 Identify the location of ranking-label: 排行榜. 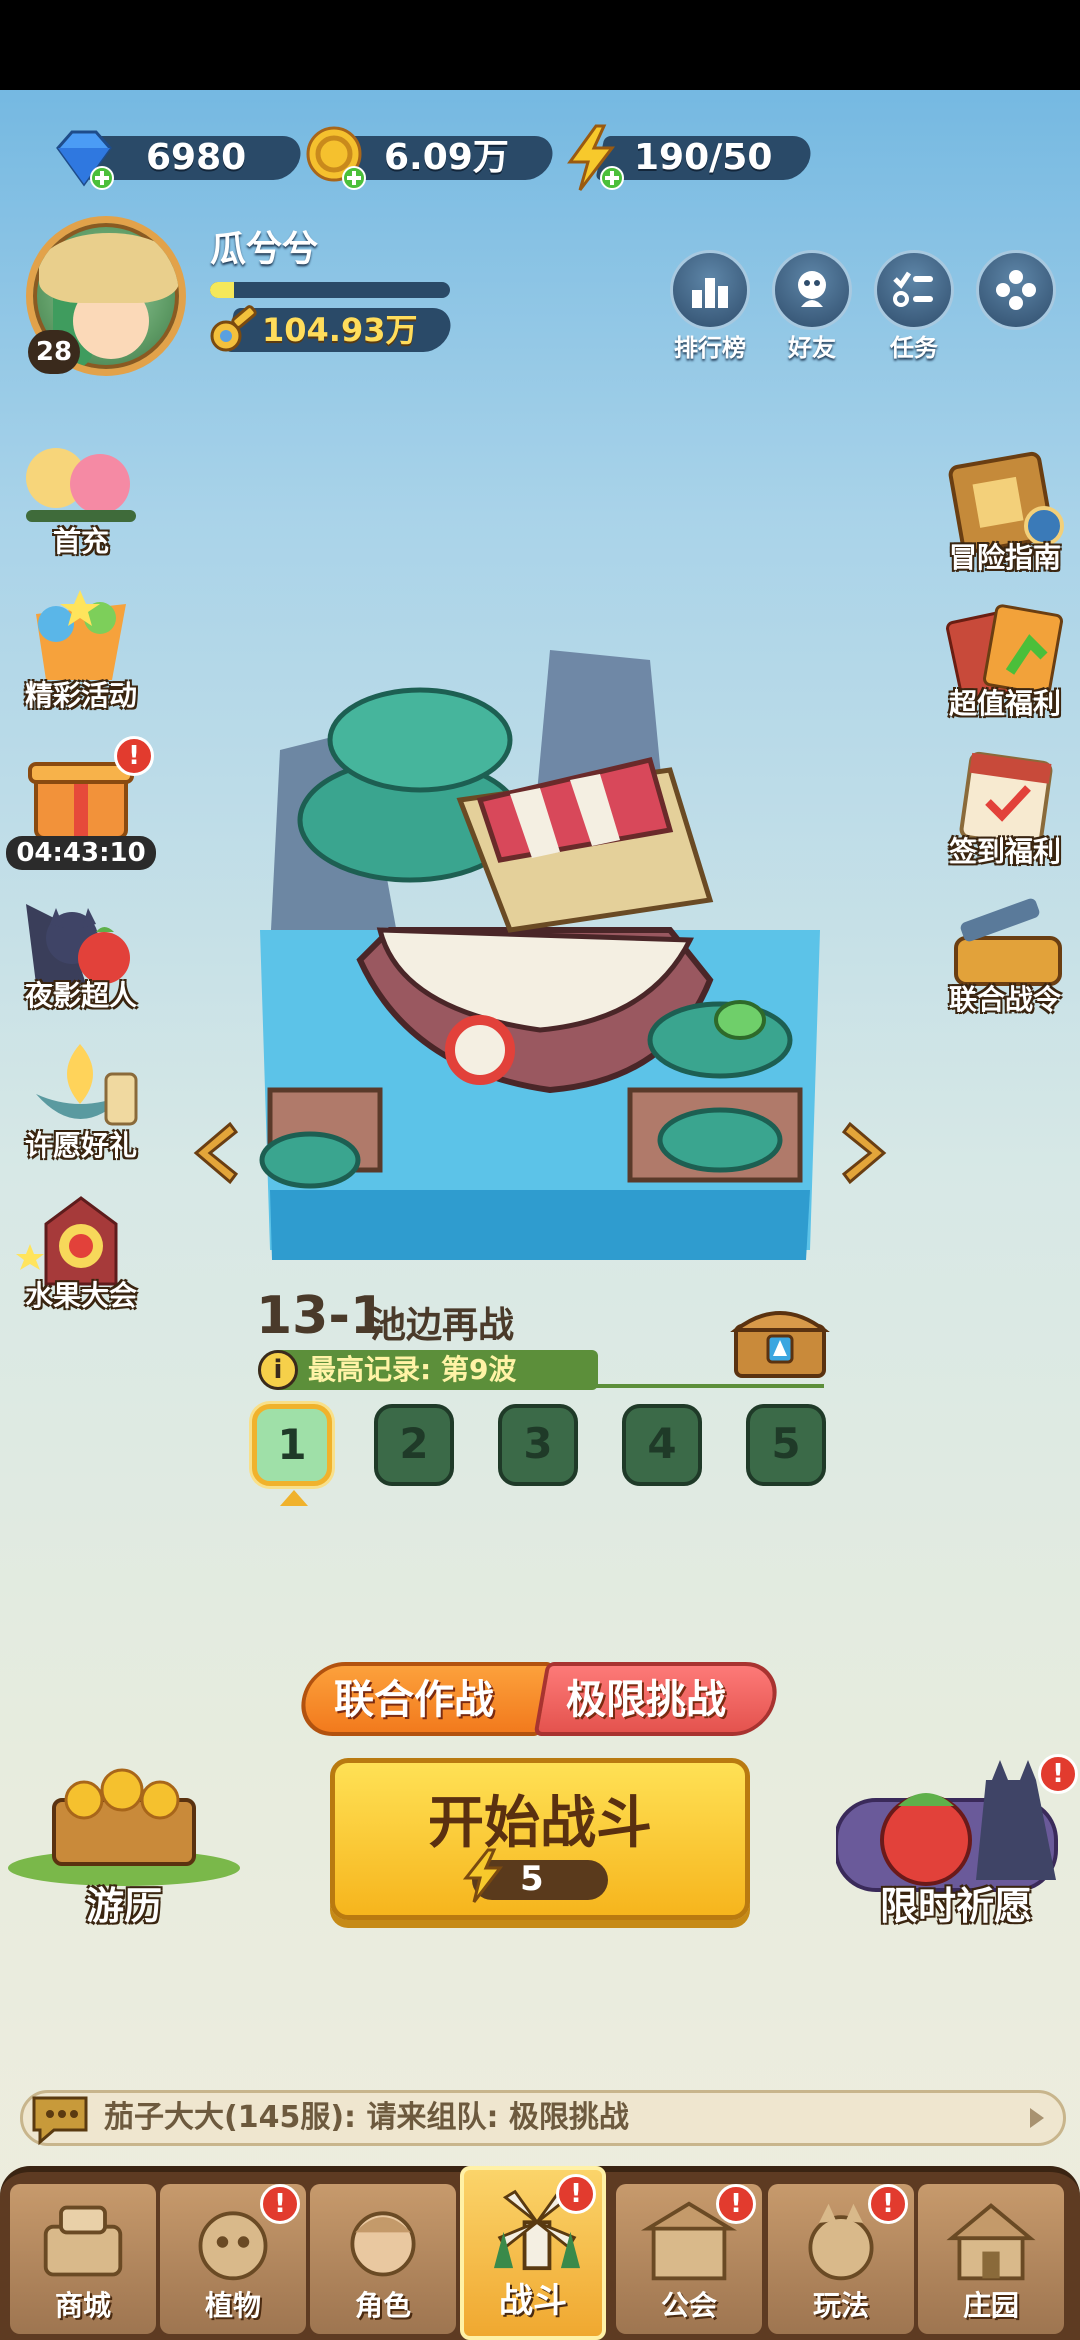
(710, 348).